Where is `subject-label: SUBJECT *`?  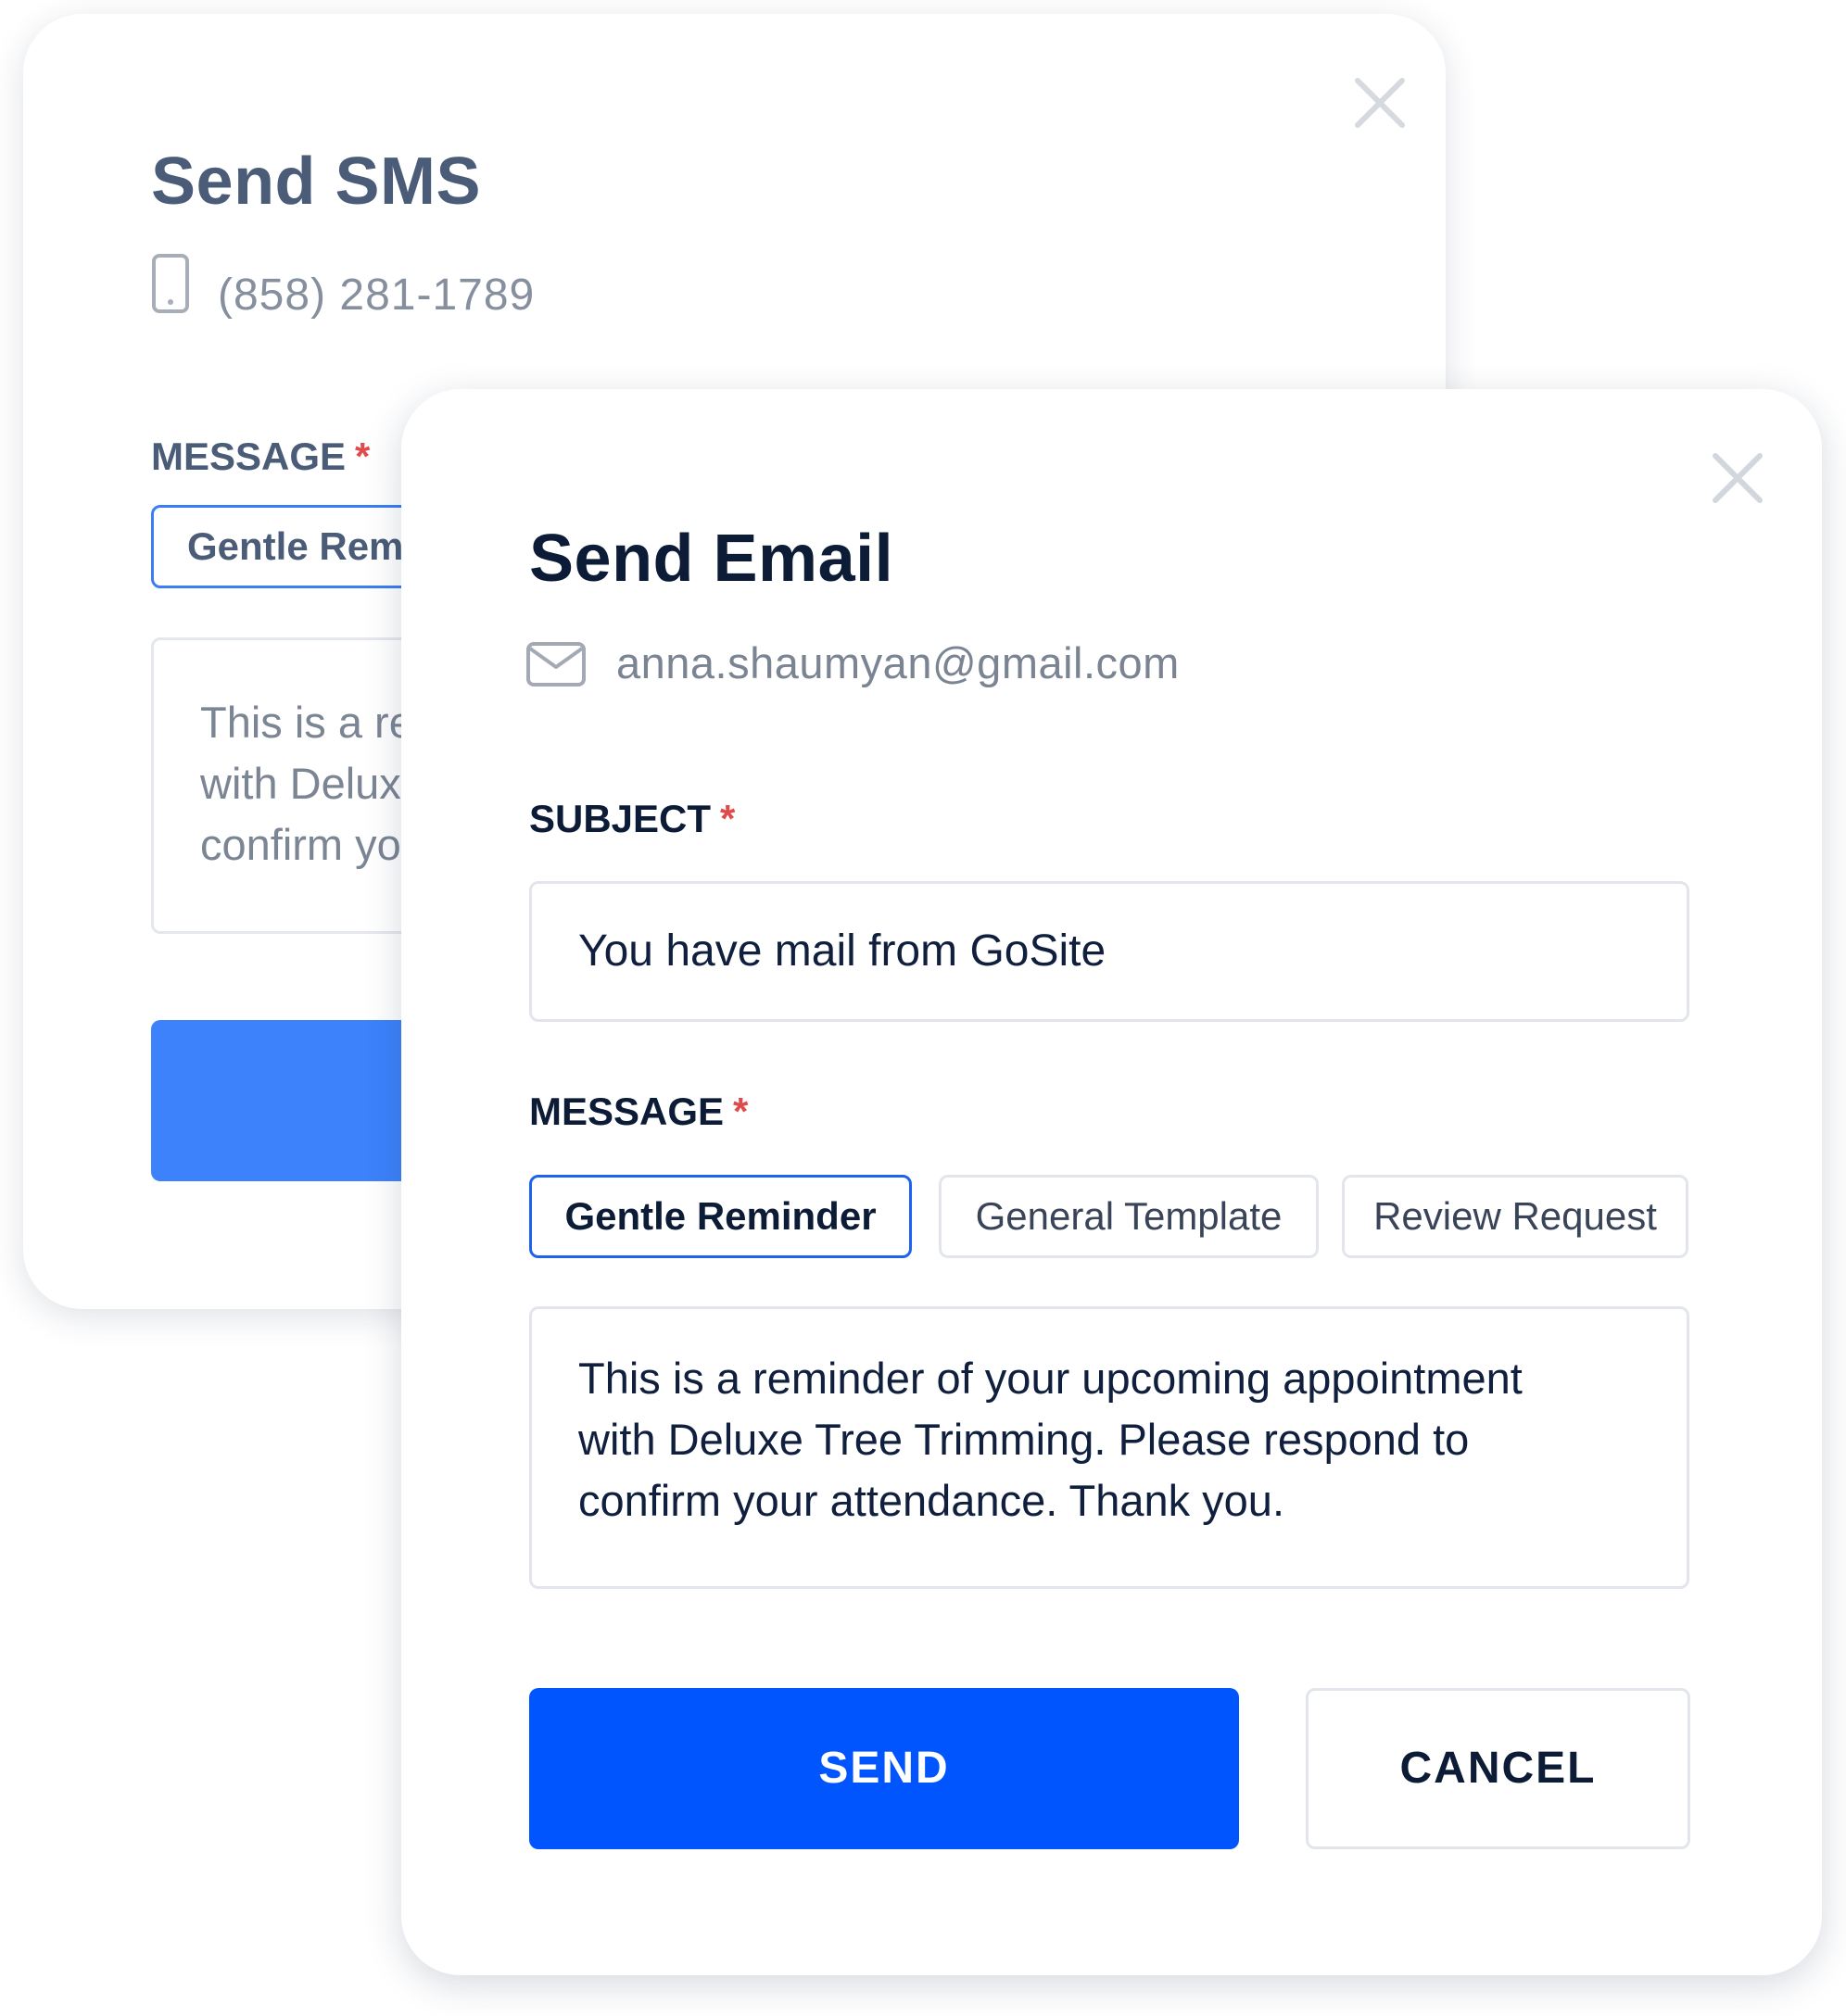
subject-label: SUBJECT * is located at coordinates (632, 819).